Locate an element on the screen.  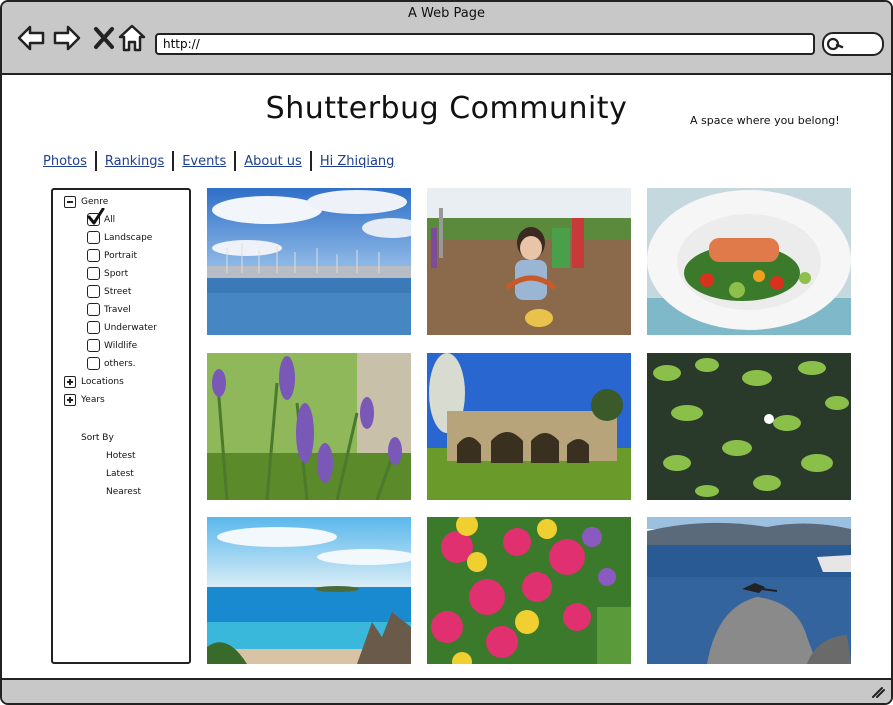
nav-link-photos: Photos is located at coordinates (69, 161).